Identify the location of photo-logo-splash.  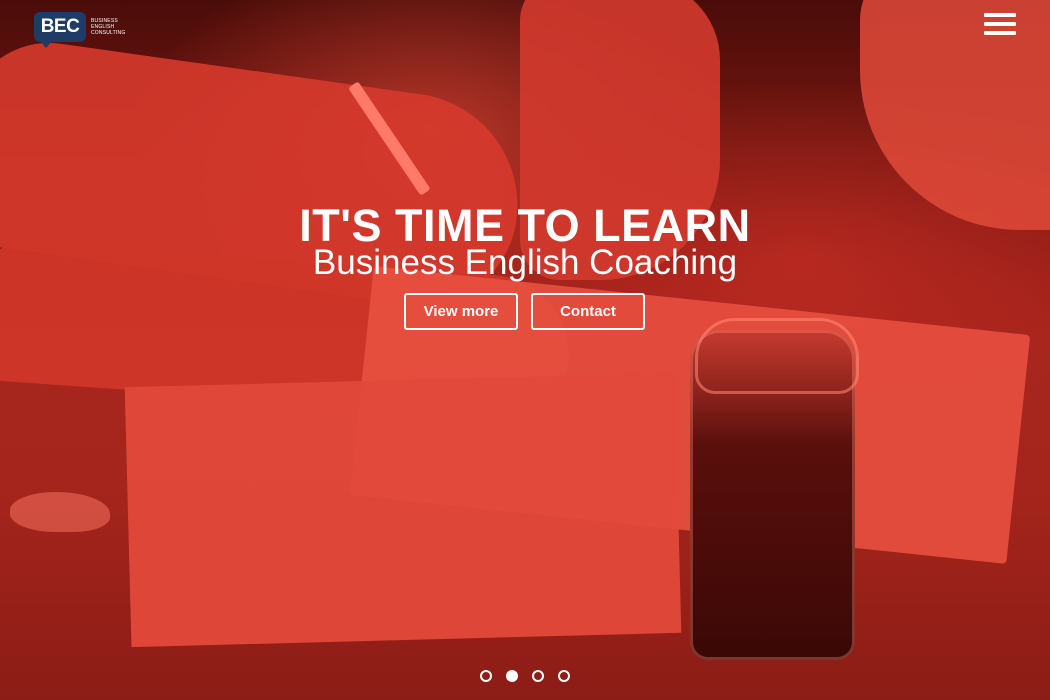
(60, 512).